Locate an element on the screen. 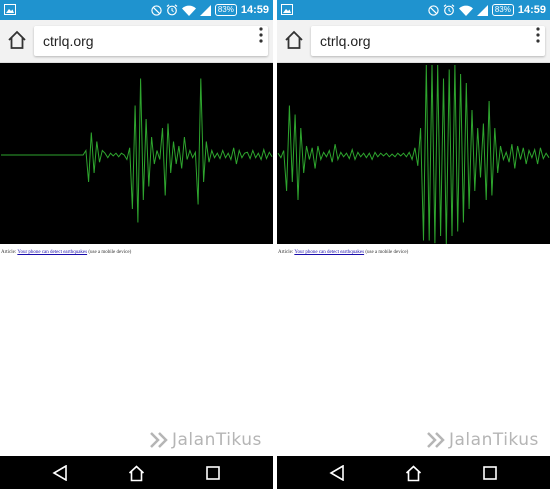  seismograph-trace is located at coordinates (137, 150).